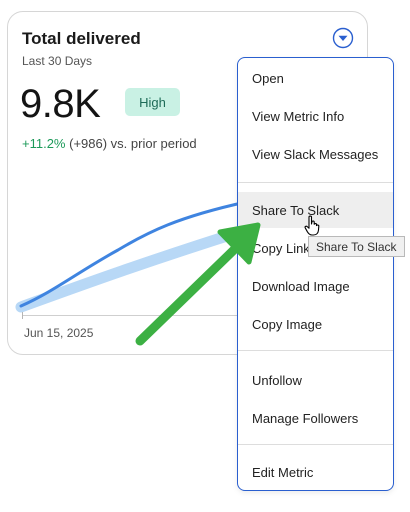 The height and width of the screenshot is (512, 410). Describe the element at coordinates (22, 315) in the screenshot. I see `x-axis-tick` at that location.